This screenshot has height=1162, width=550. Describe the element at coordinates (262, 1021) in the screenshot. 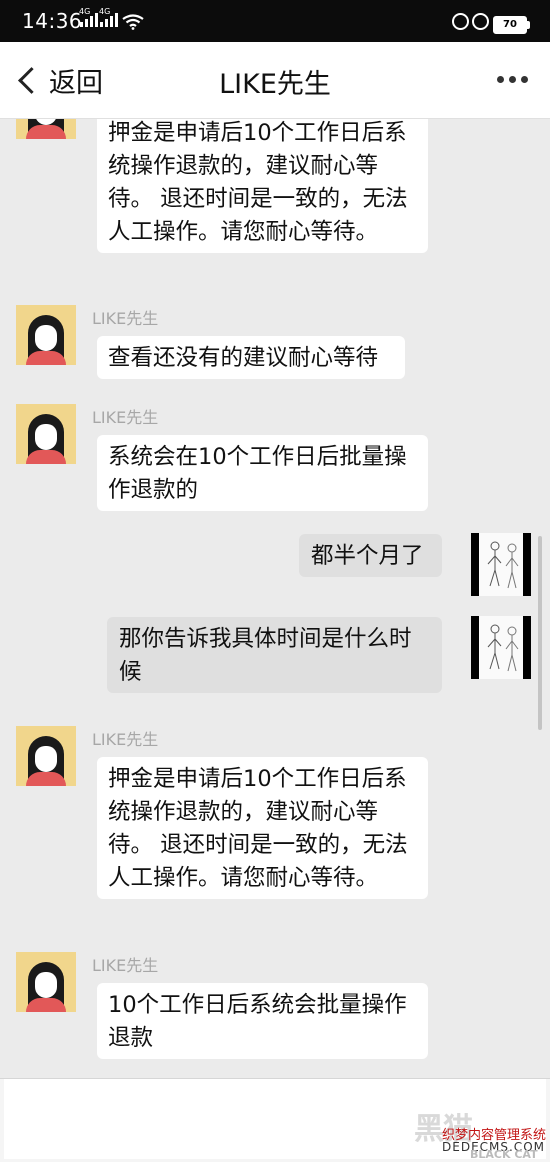

I see `message-bubble-incoming: 10个工作日后系统会批量操作退款` at that location.